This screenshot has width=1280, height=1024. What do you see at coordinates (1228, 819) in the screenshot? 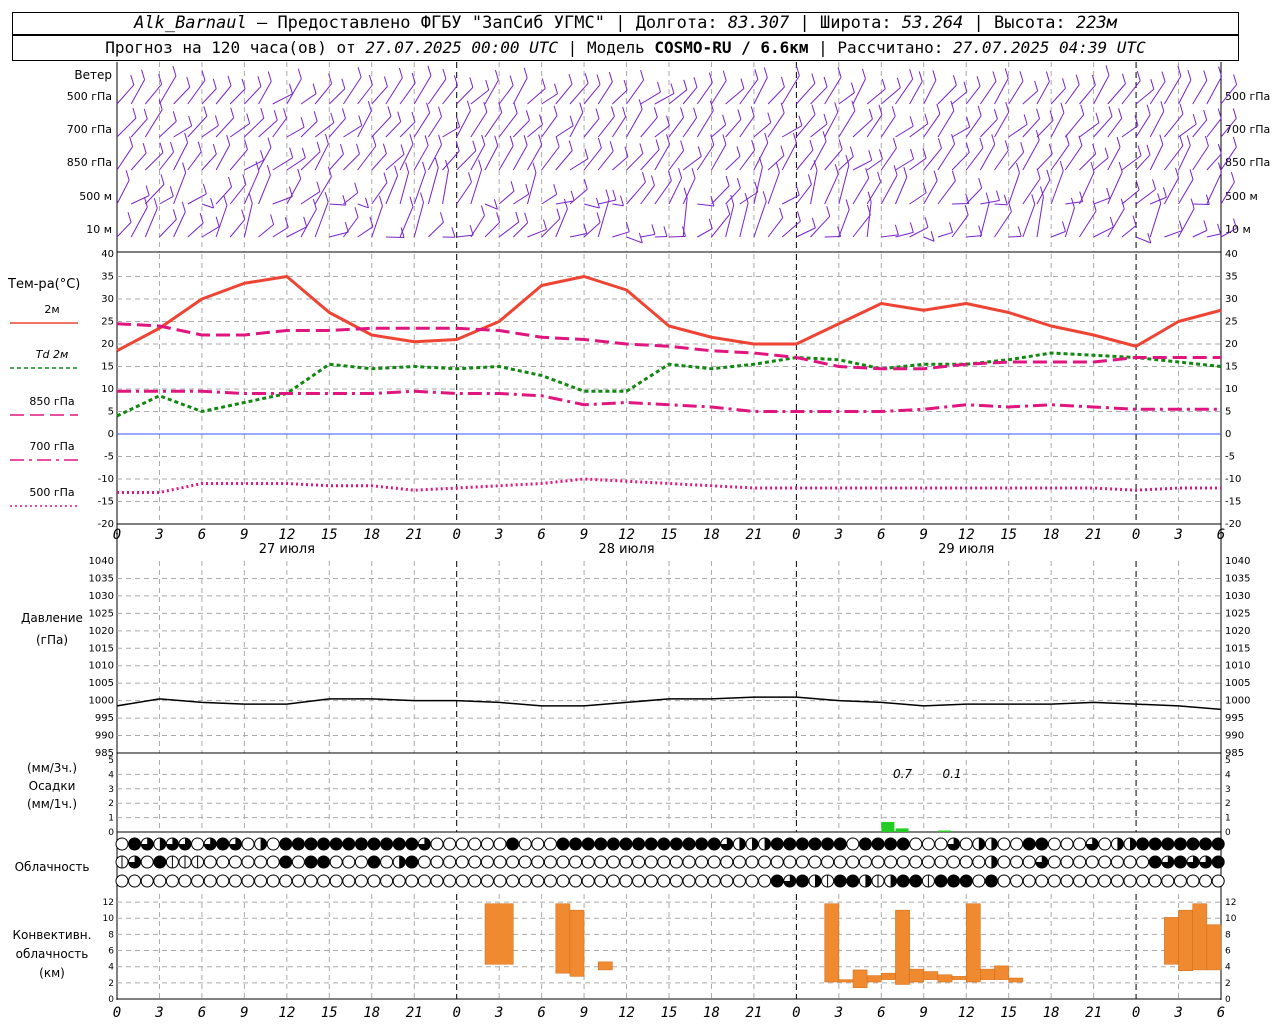
I see `prec-tick-label-right: 1` at bounding box center [1228, 819].